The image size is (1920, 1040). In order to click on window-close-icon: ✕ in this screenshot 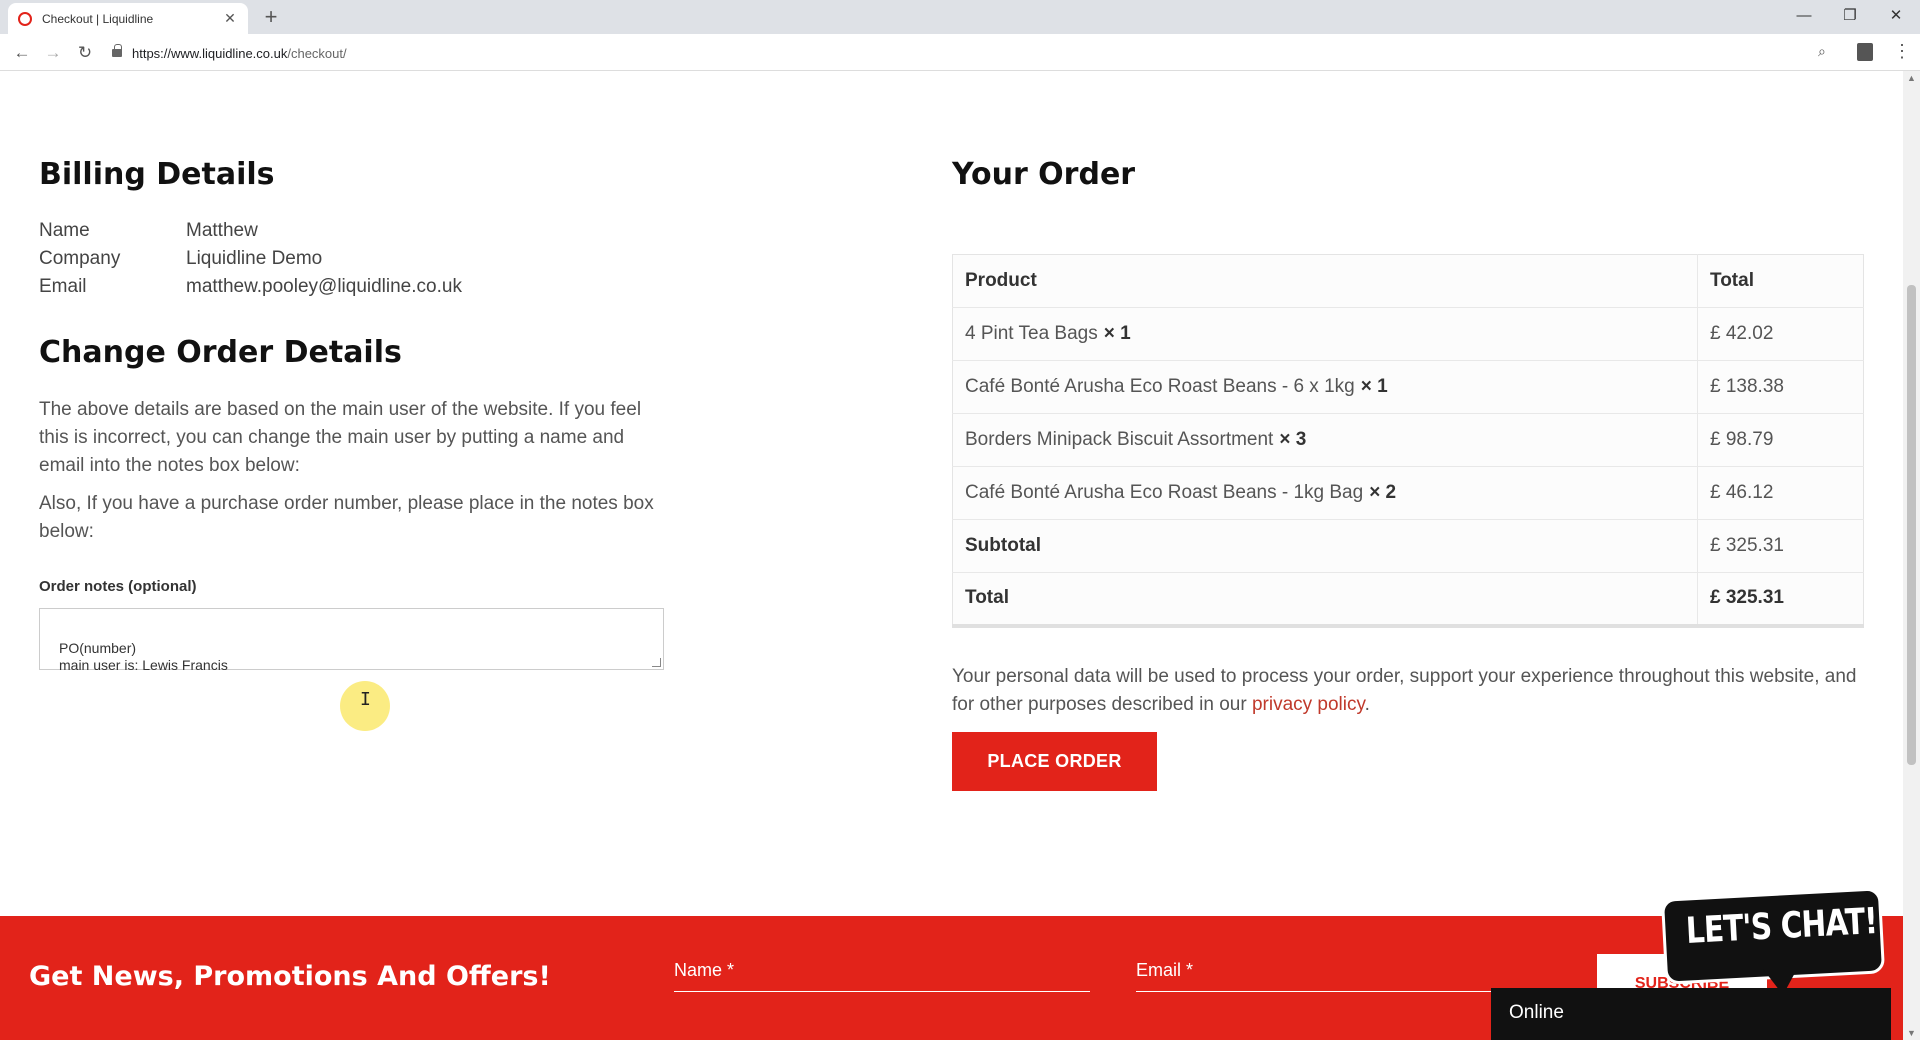, I will do `click(1896, 15)`.